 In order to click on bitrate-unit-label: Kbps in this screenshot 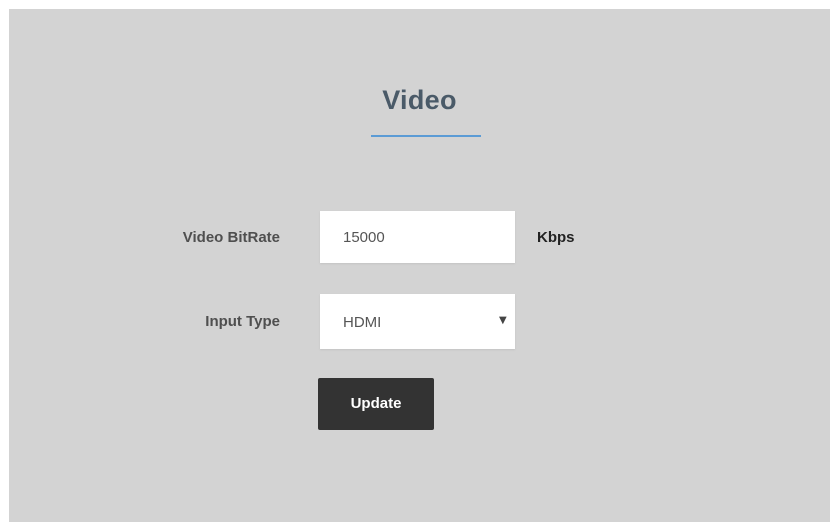, I will do `click(556, 237)`.